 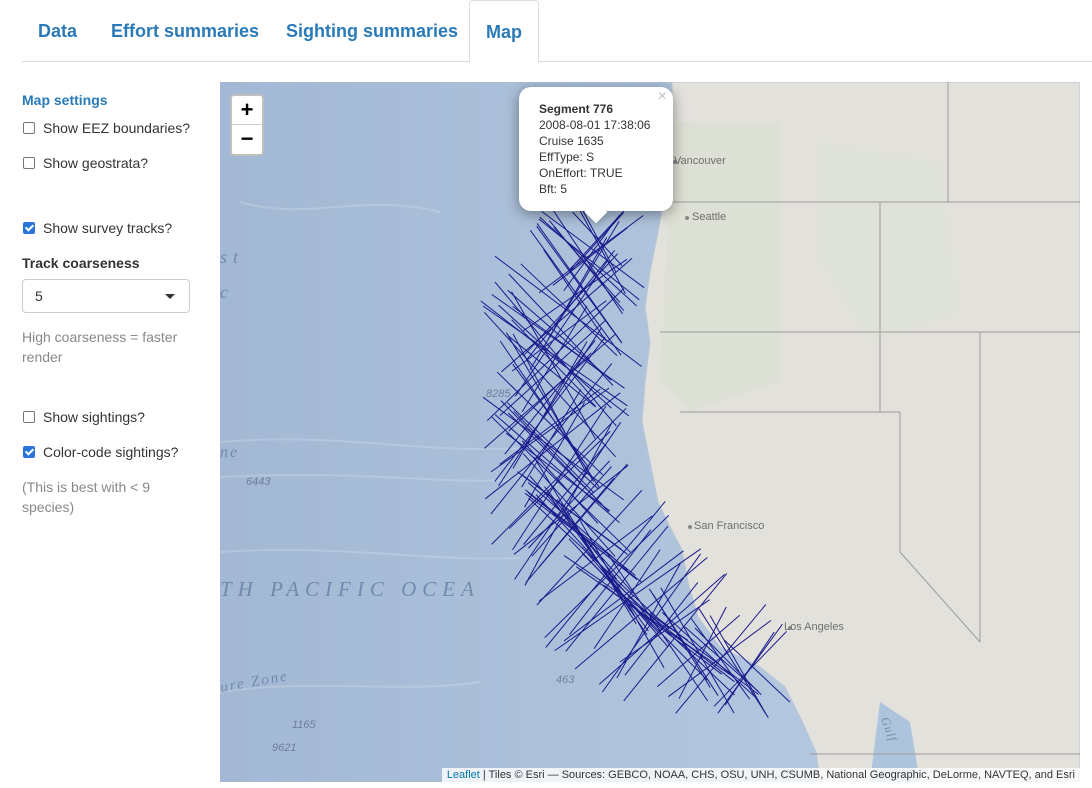 I want to click on zoom-control: + −, so click(x=247, y=125).